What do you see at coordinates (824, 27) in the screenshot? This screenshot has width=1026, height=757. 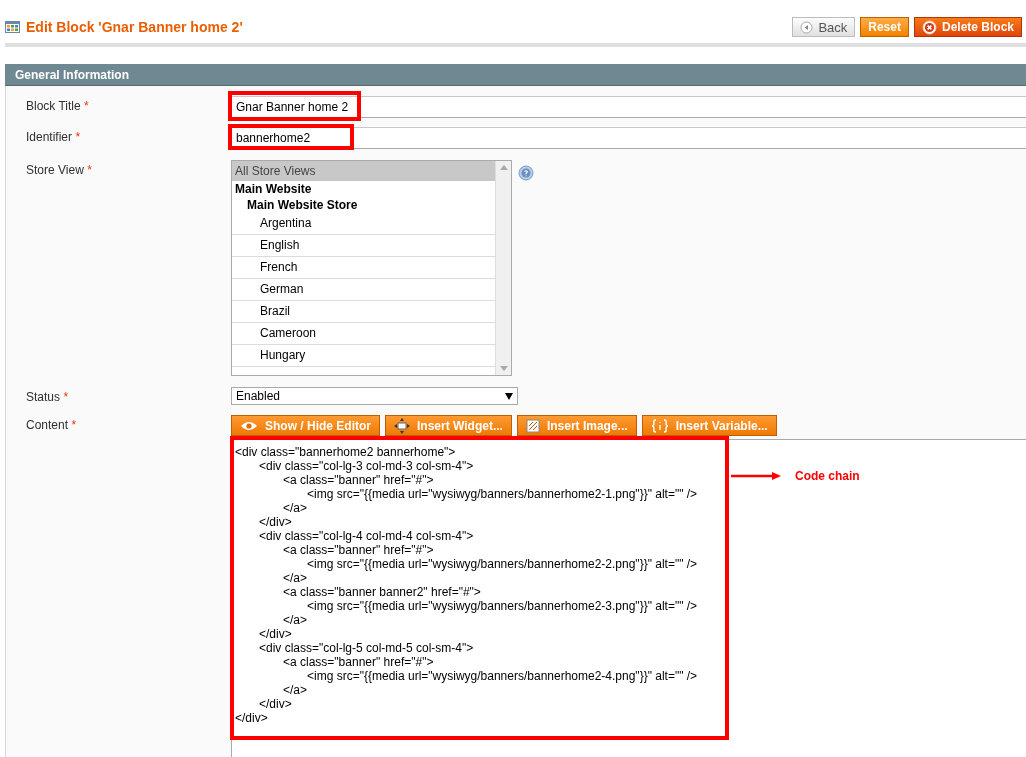 I see `back-button: Back` at bounding box center [824, 27].